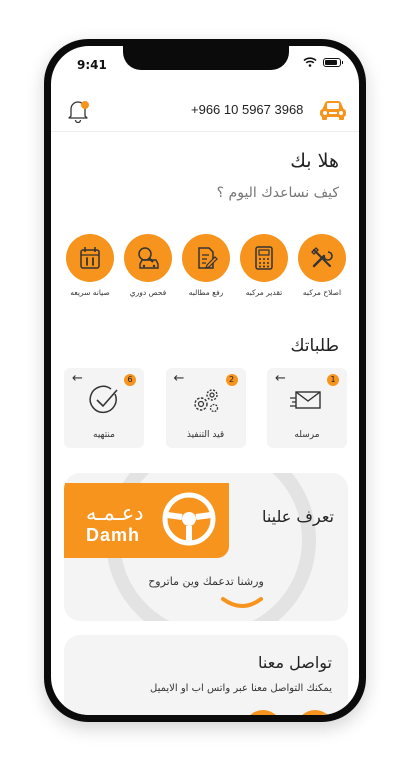 Image resolution: width=412 pixels, height=773 pixels. What do you see at coordinates (295, 662) in the screenshot?
I see `contact-title: تواصل معنا` at bounding box center [295, 662].